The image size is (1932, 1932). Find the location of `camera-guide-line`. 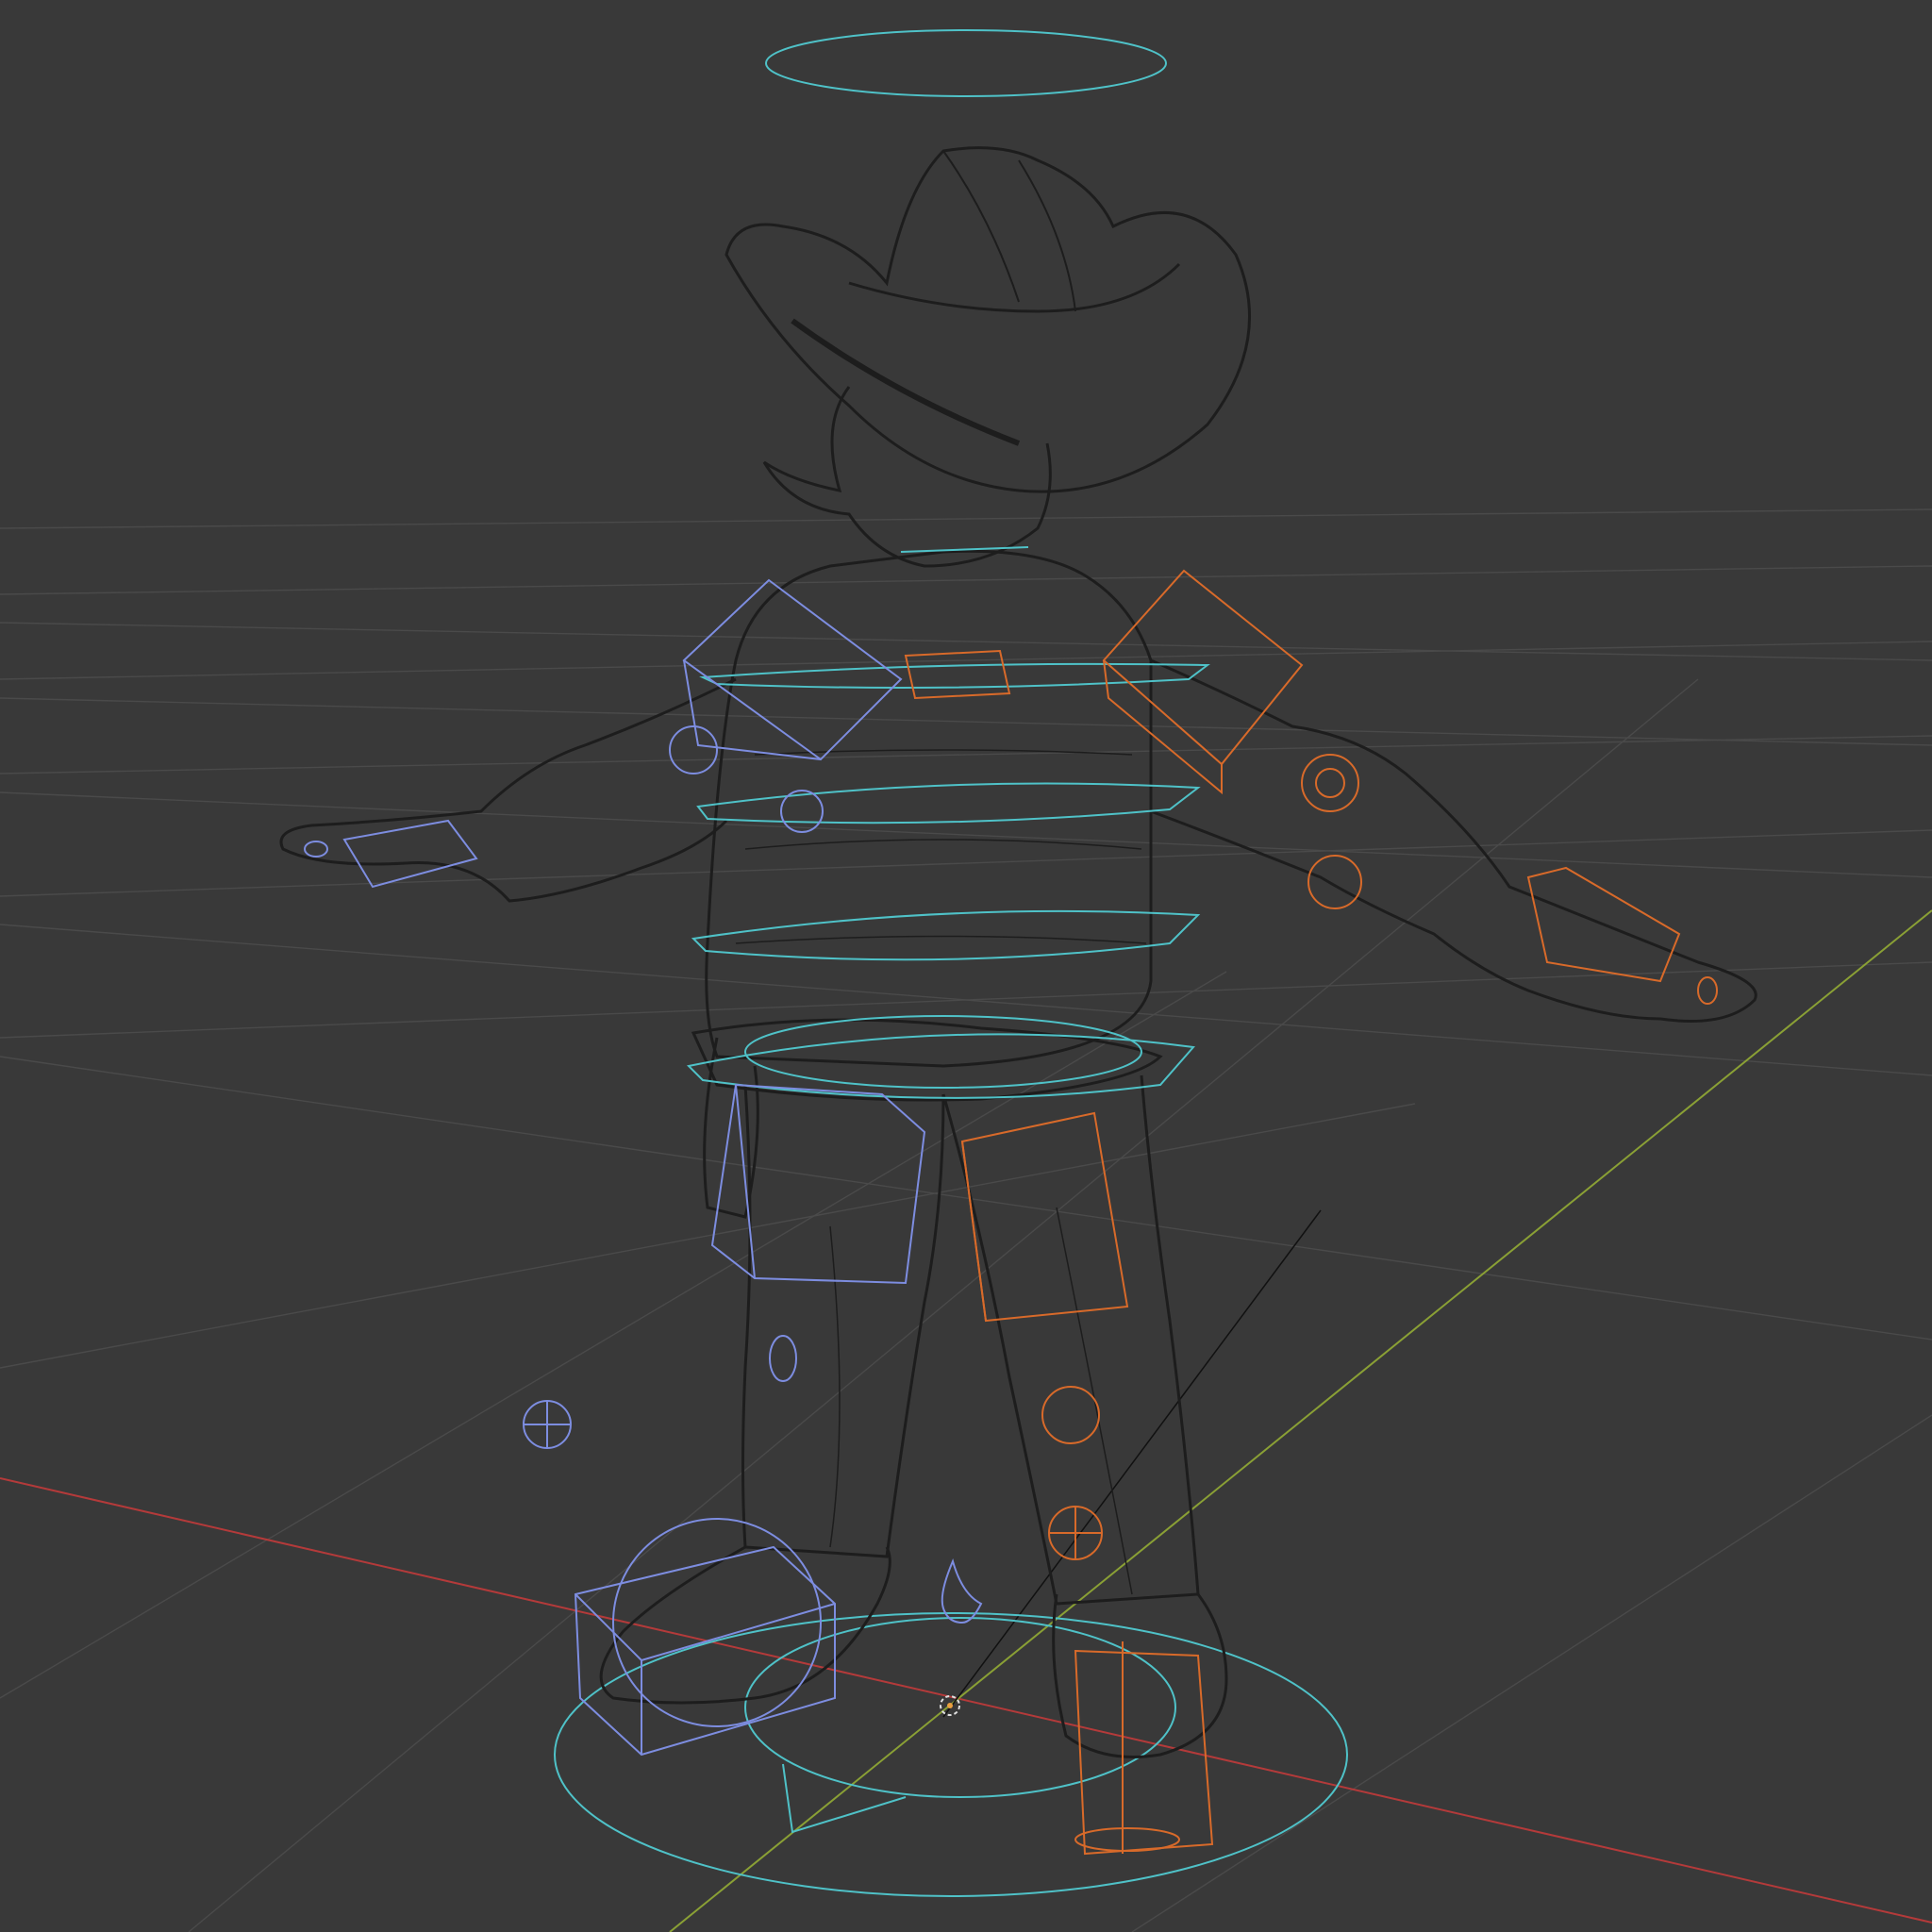

camera-guide-line is located at coordinates (1132, 1464).